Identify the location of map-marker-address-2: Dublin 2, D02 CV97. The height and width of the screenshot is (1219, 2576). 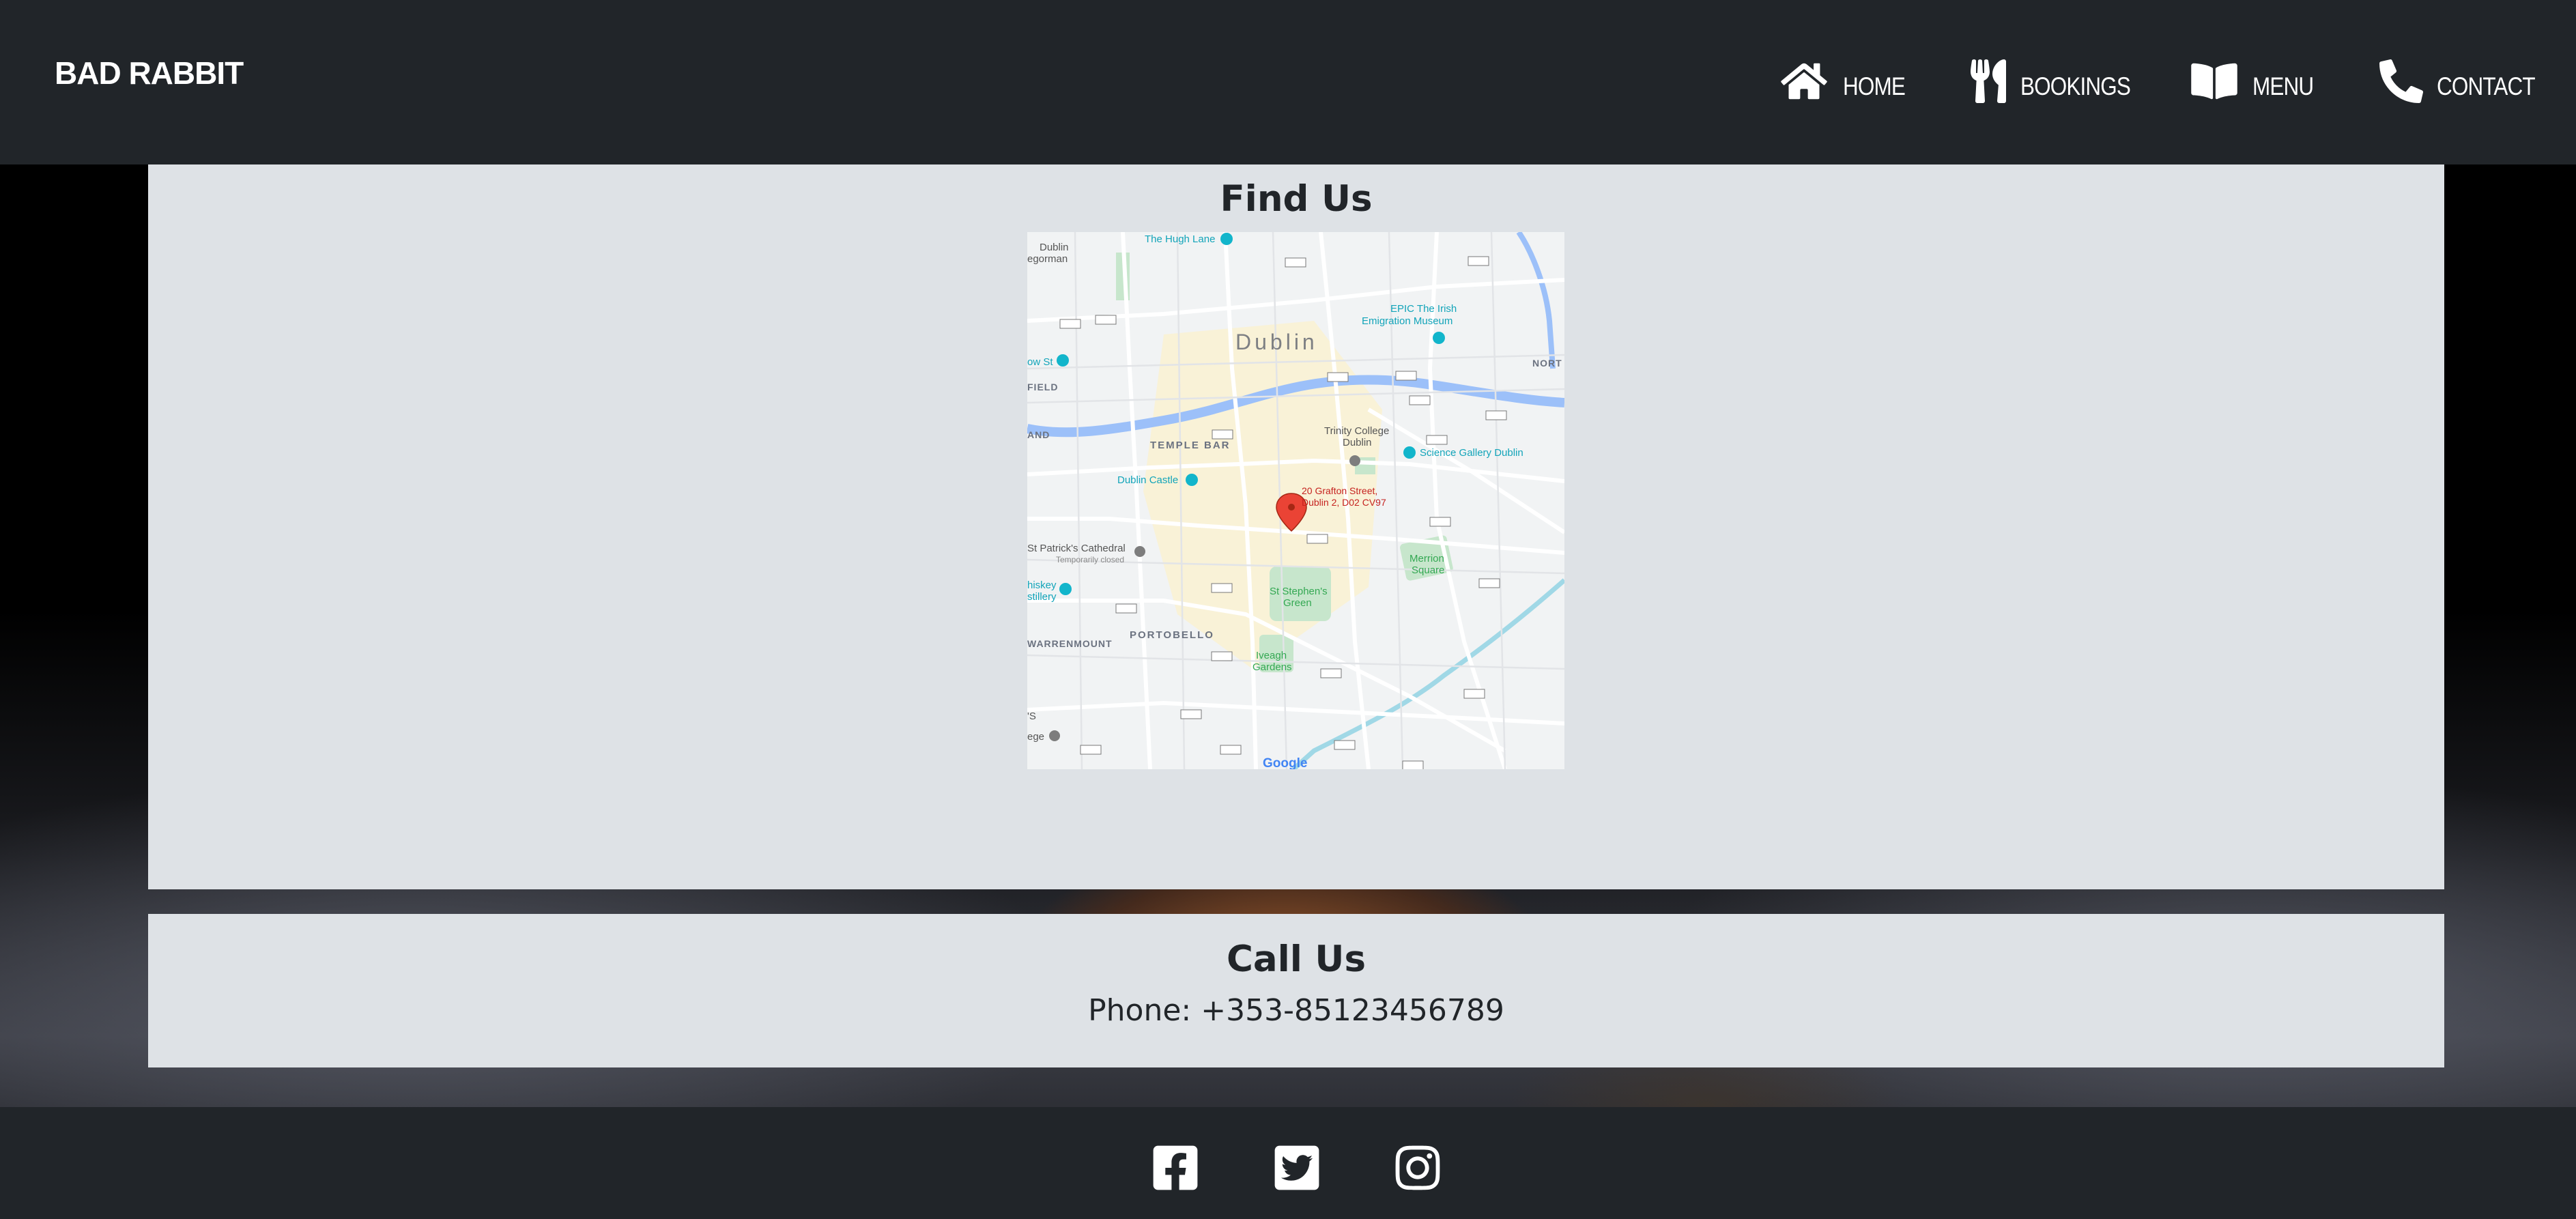
(1344, 502).